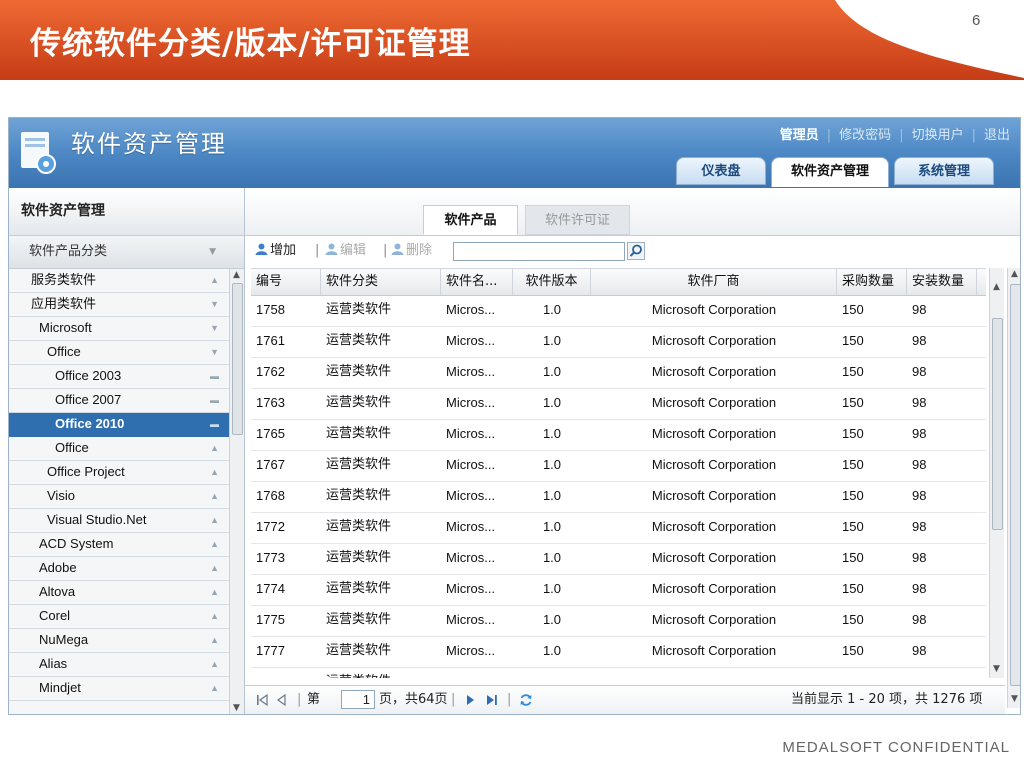 The width and height of the screenshot is (1024, 768). I want to click on page-number-input: 1, so click(358, 699).